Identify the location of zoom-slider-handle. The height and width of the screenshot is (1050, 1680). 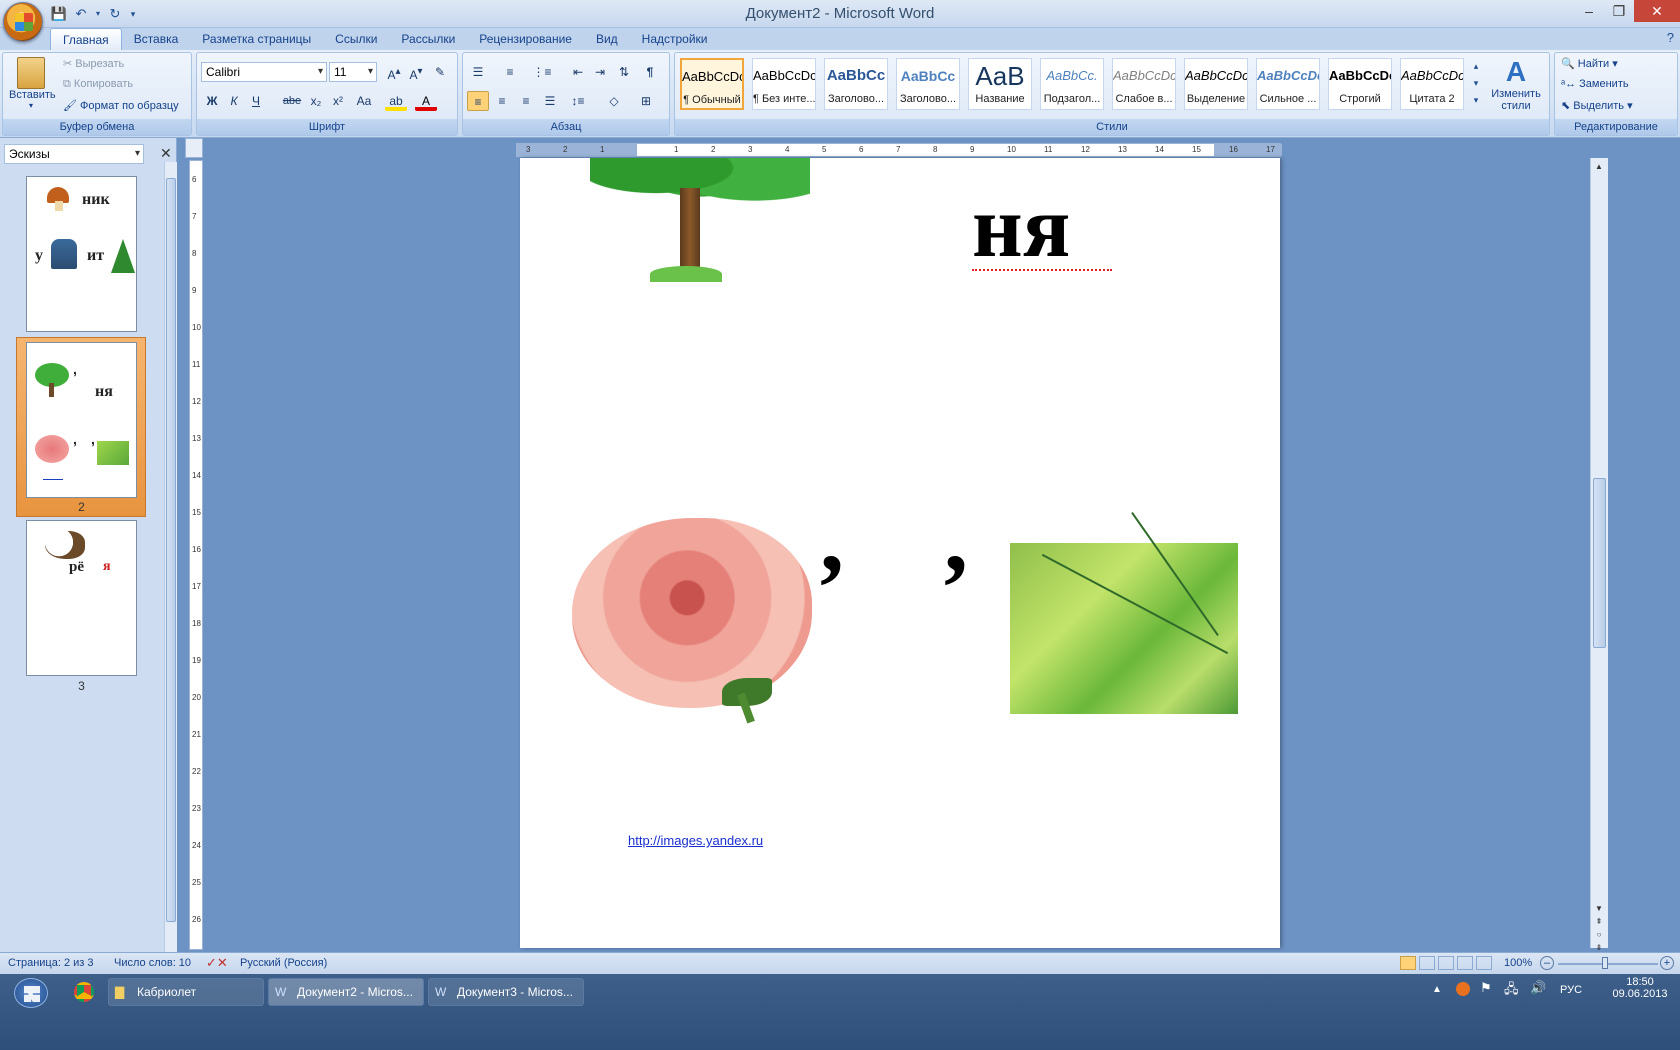
(1605, 963).